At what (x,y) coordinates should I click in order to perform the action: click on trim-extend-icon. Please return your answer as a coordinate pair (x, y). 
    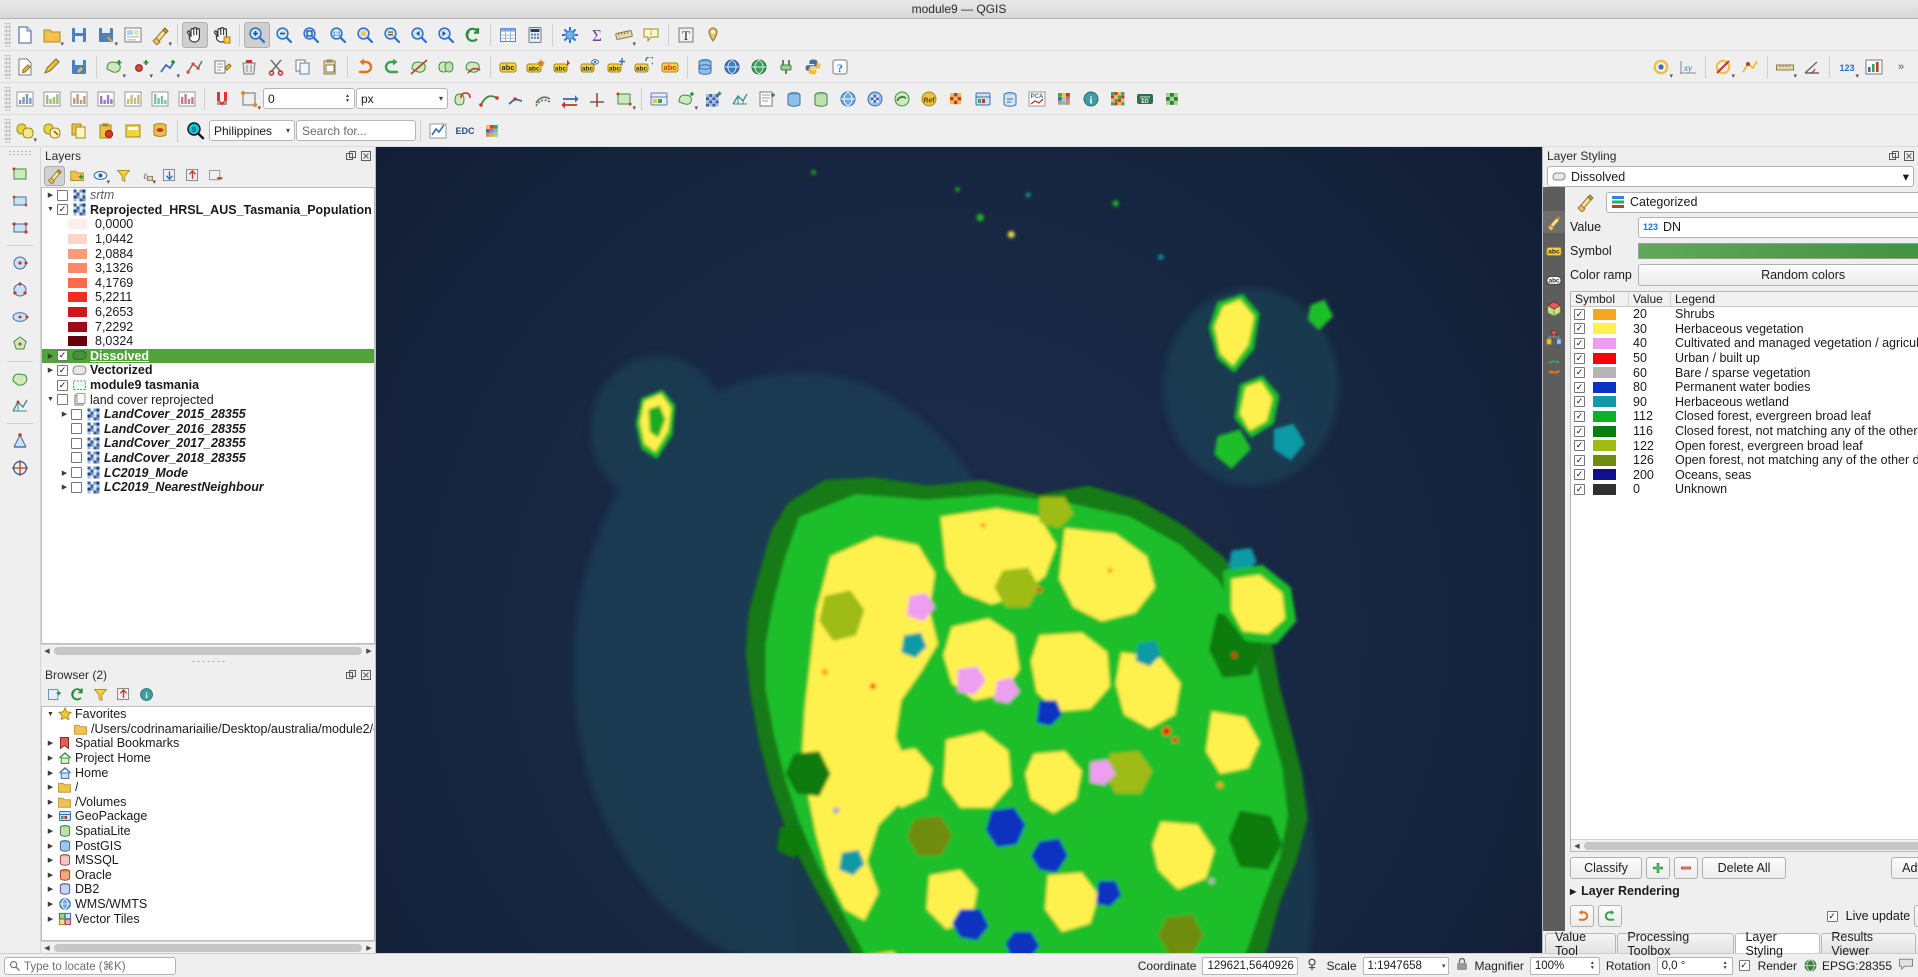
    Looking at the image, I should click on (597, 99).